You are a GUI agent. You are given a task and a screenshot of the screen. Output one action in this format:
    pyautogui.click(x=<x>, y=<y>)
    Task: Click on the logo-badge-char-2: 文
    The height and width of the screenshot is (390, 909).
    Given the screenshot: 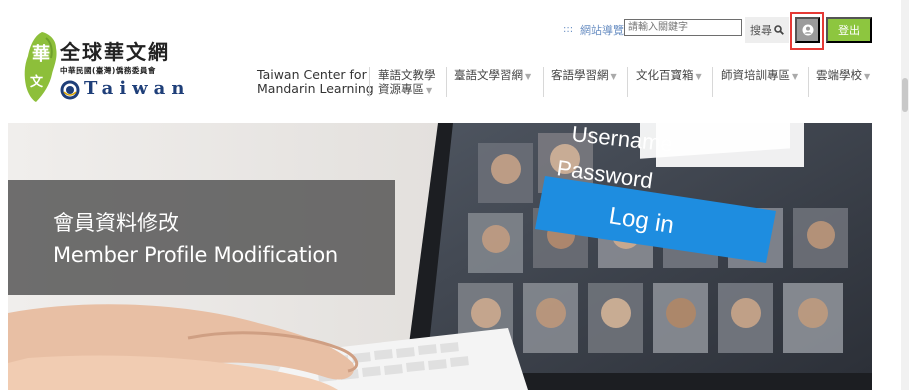 What is the action you would take?
    pyautogui.click(x=37, y=82)
    